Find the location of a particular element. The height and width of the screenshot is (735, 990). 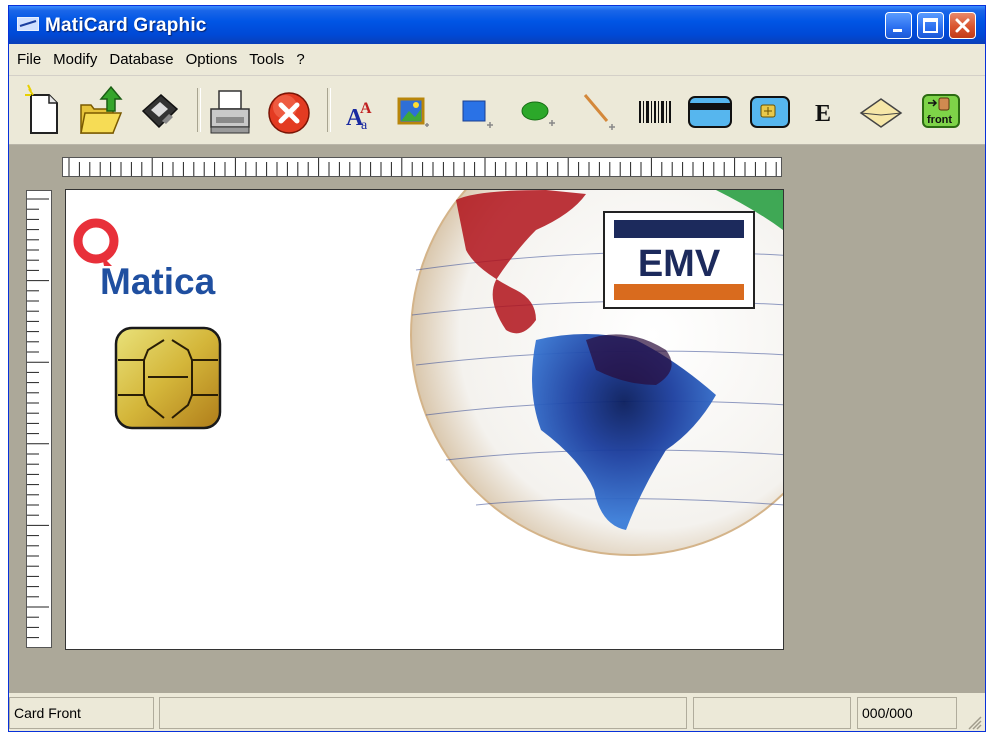

line-tool-button is located at coordinates (597, 110).